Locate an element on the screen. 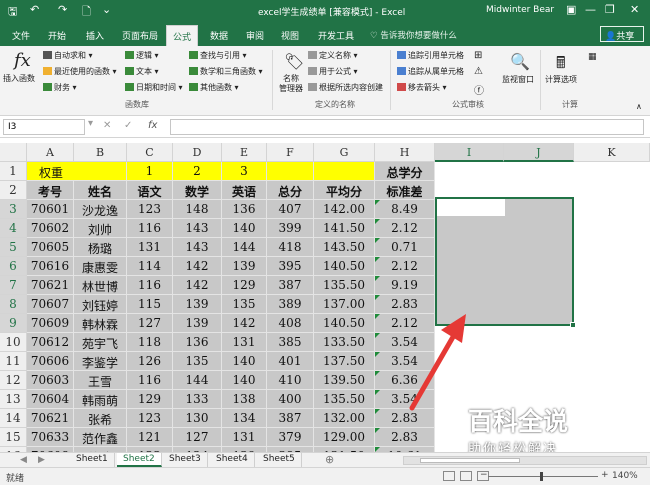 The width and height of the screenshot is (650, 485). watermark: 百科全说 助你轻松解决 is located at coordinates (543, 429).